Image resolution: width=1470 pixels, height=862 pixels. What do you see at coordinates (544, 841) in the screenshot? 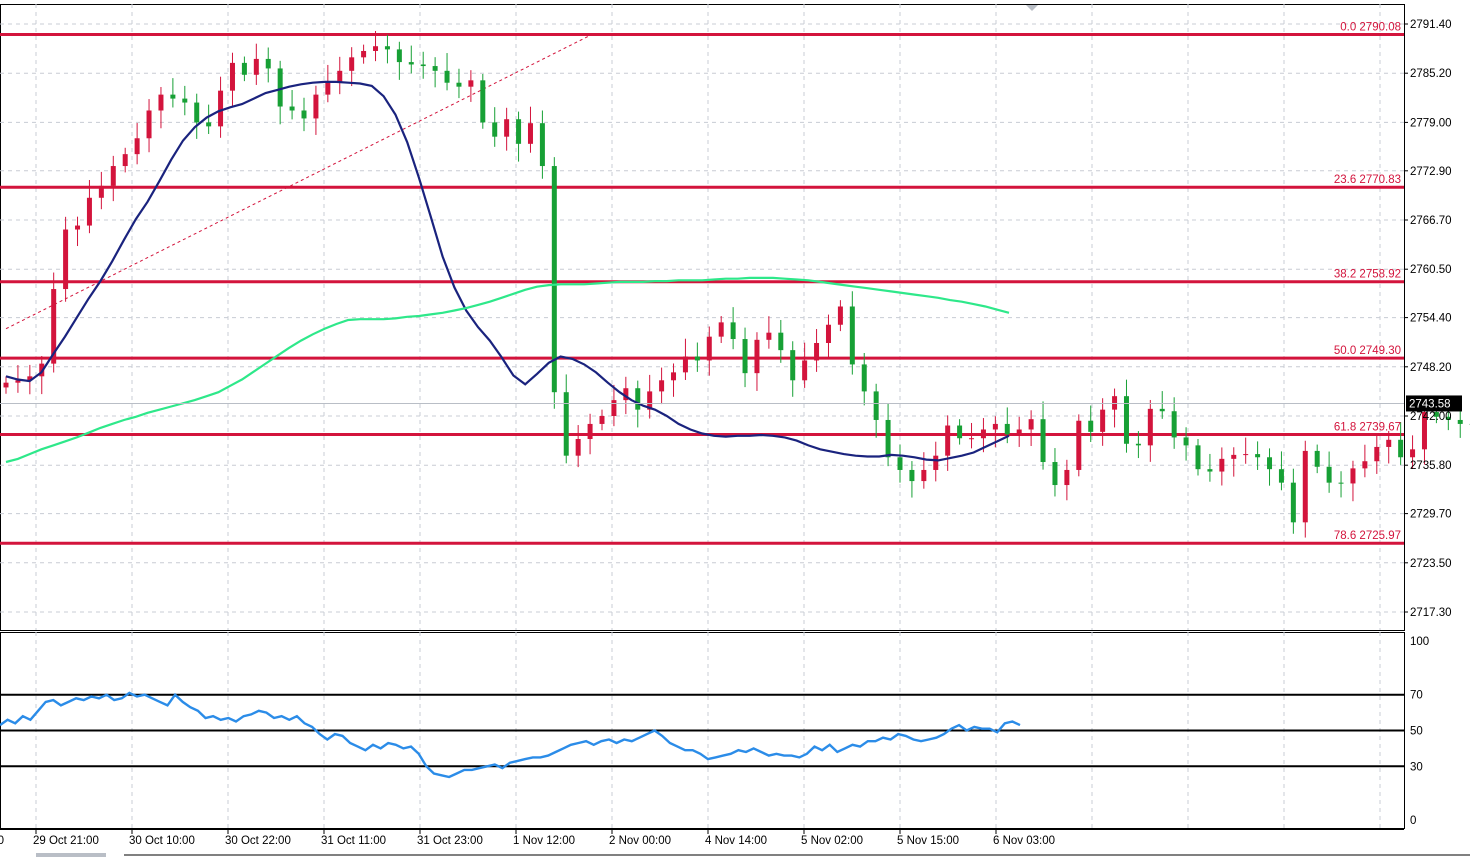
I see `time-tick-label: 1 Nov 12:00` at bounding box center [544, 841].